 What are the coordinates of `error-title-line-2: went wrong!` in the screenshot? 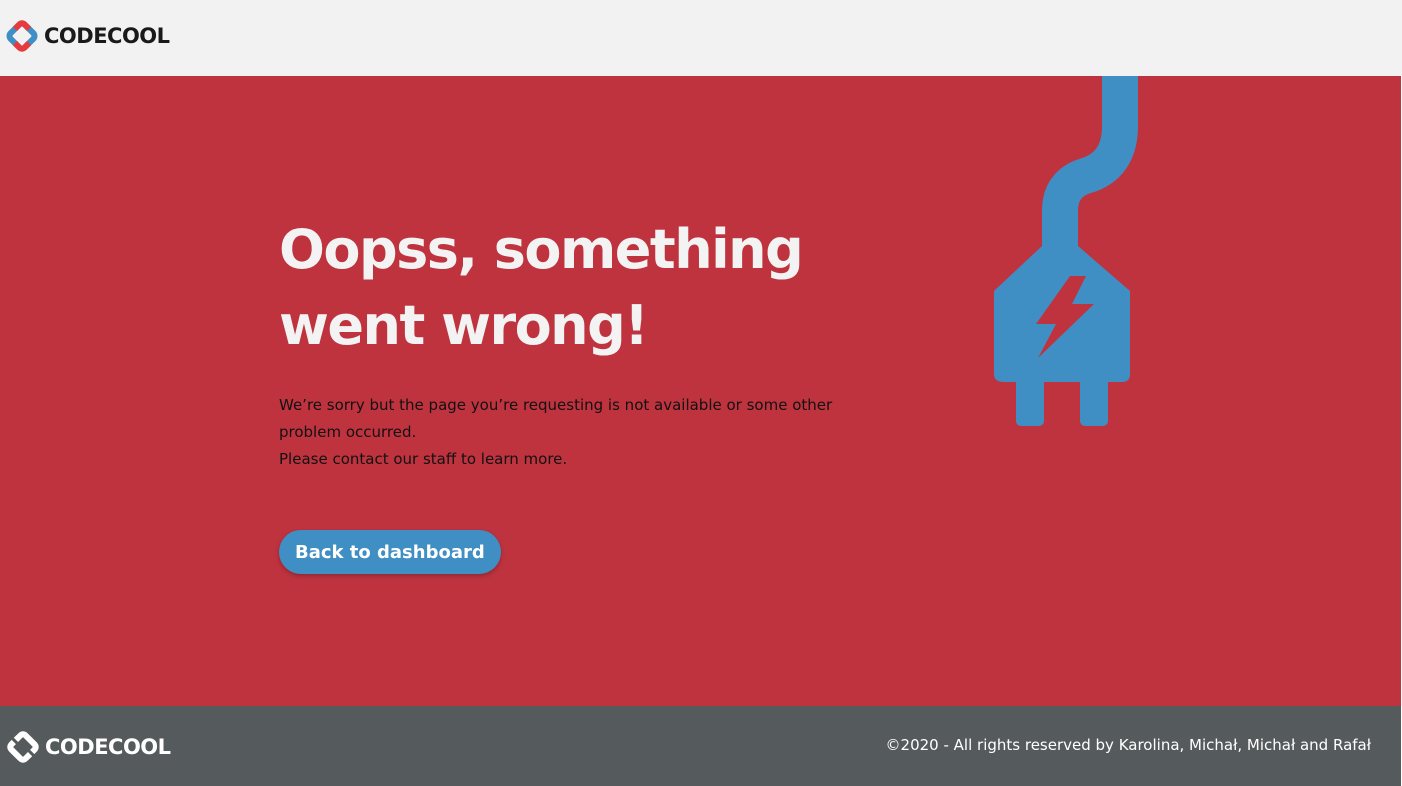 It's located at (464, 325).